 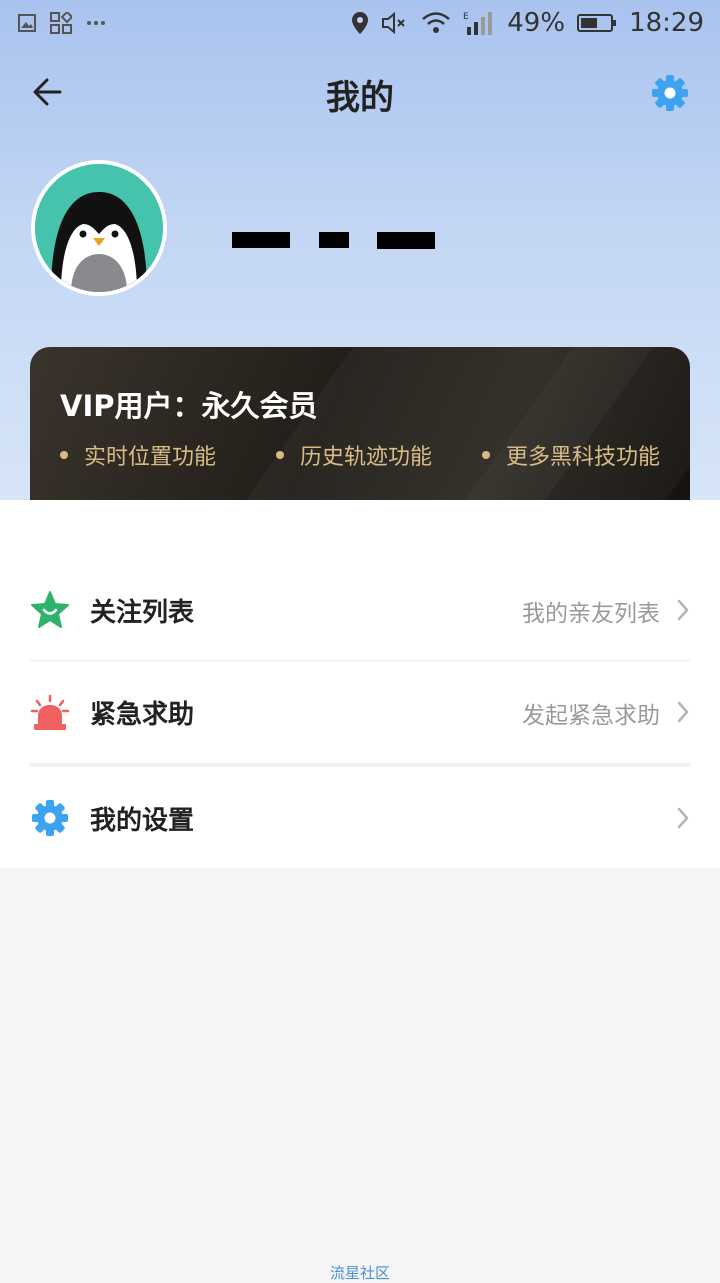 What do you see at coordinates (96, 23) in the screenshot?
I see `more-notifications-icon` at bounding box center [96, 23].